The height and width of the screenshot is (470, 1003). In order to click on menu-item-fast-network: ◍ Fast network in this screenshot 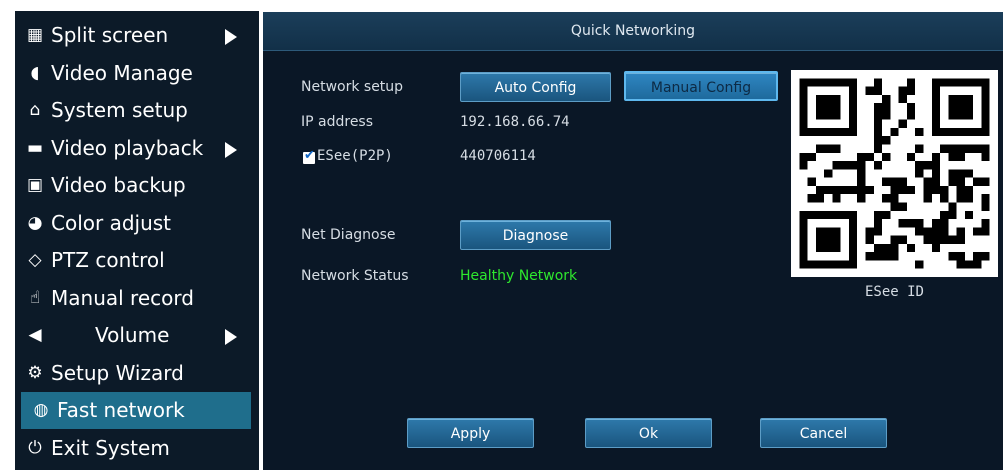, I will do `click(136, 410)`.